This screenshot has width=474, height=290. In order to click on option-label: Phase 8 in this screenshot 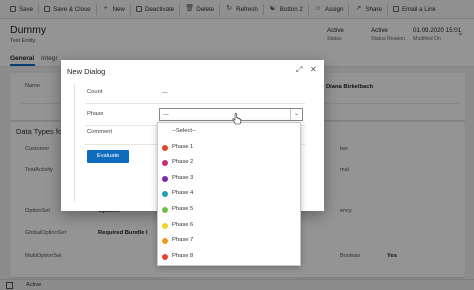, I will do `click(183, 256)`.